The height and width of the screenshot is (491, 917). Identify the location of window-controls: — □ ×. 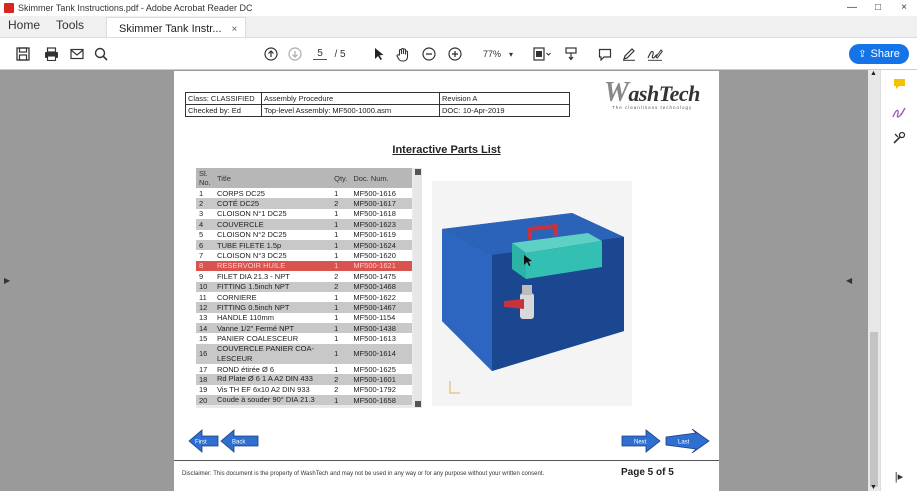
(878, 8).